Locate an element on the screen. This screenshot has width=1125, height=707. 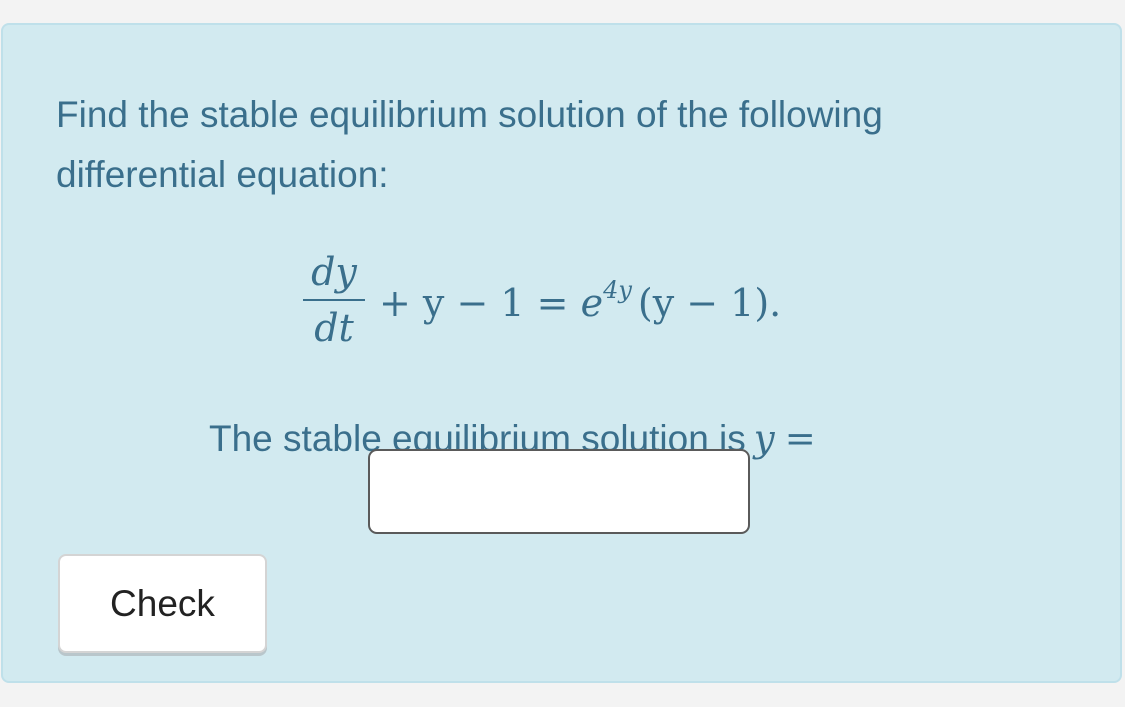
fraction-numerator: dy is located at coordinates (334, 272).